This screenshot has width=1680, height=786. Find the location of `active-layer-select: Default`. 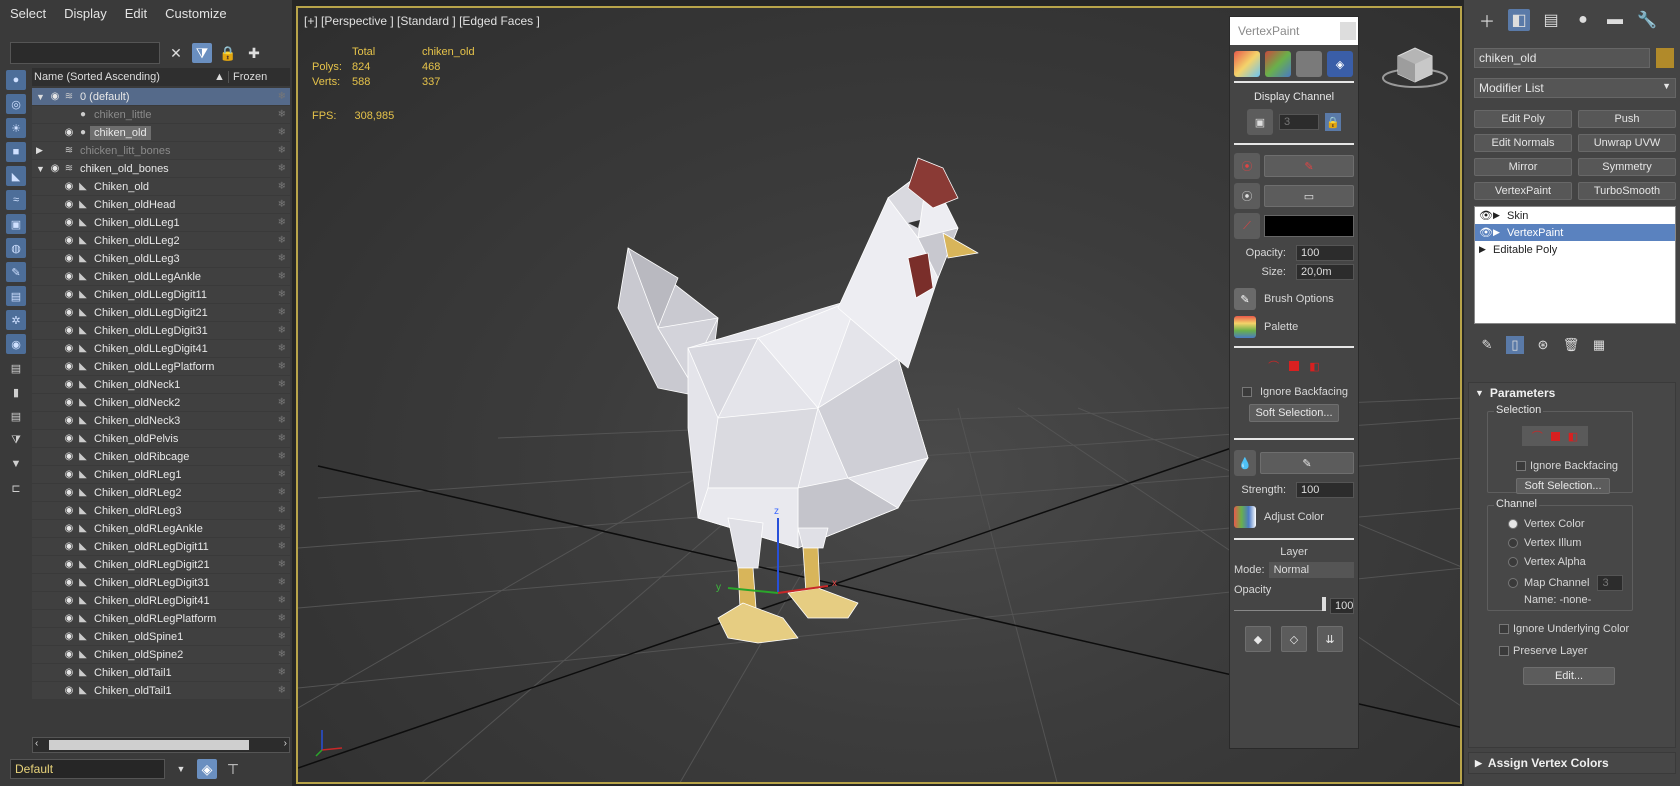

active-layer-select: Default is located at coordinates (87, 769).